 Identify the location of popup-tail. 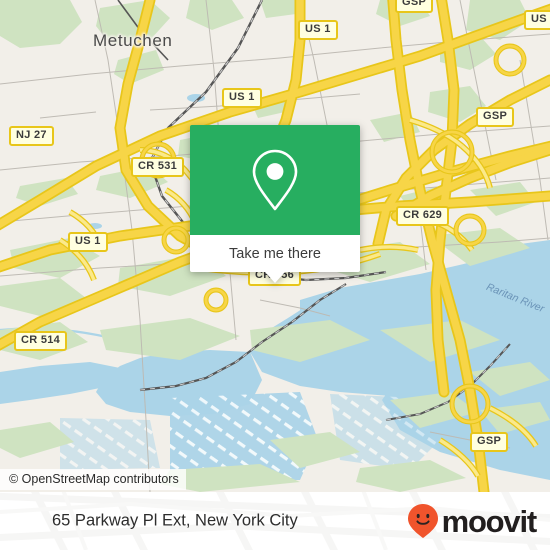
(275, 277).